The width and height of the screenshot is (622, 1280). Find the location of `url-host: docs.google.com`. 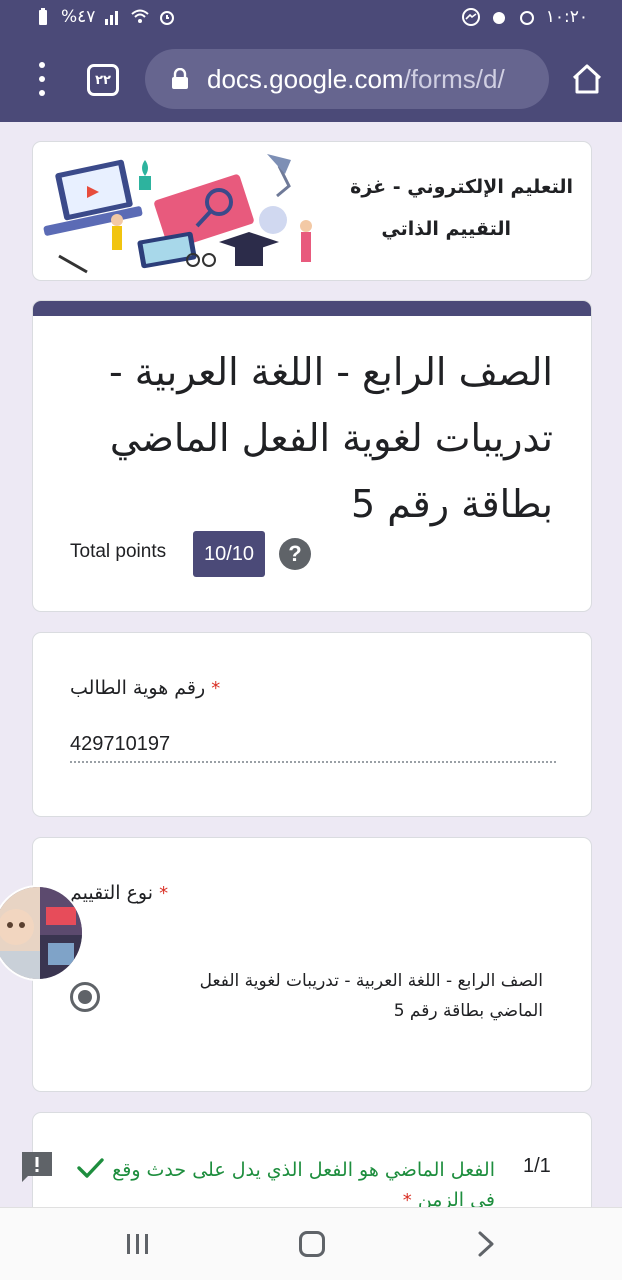

url-host: docs.google.com is located at coordinates (305, 79).